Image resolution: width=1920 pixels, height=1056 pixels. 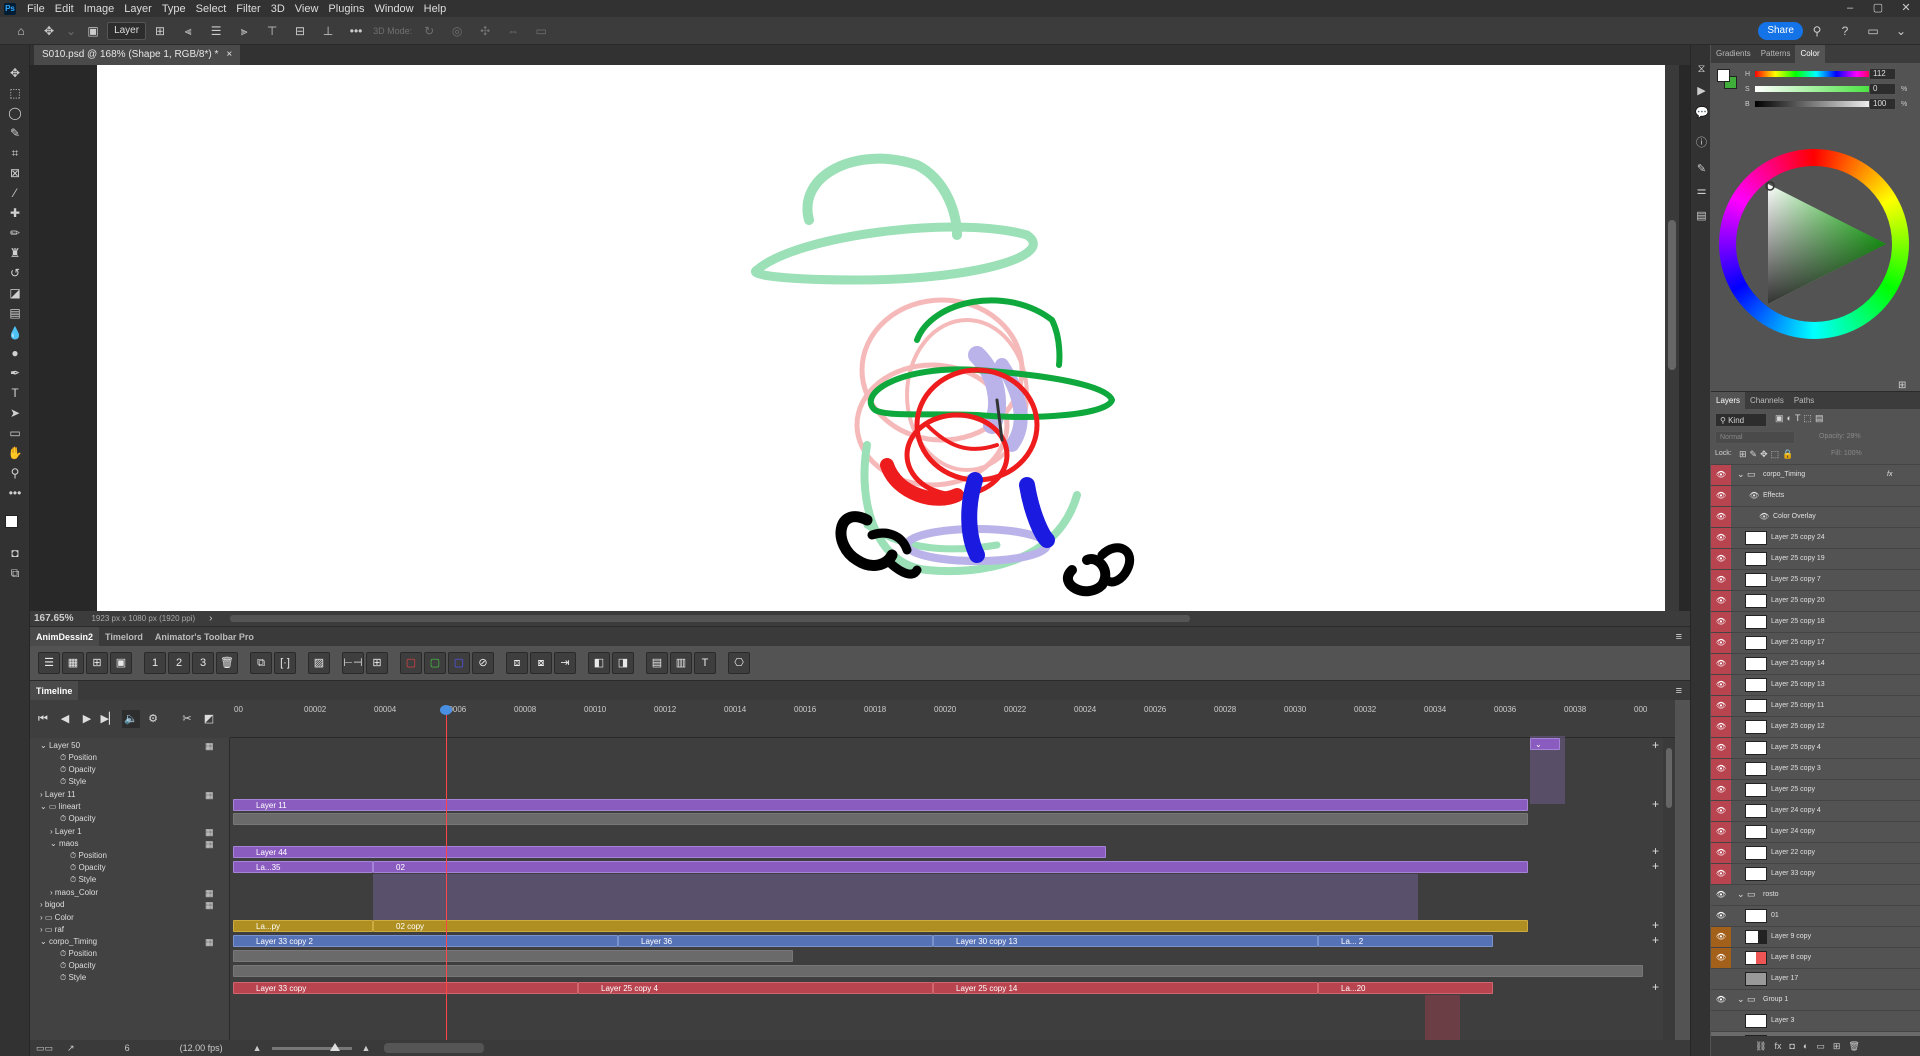 I want to click on document-tab: S010.psd @ 168% (Shape 1, RGB/8*) * ×, so click(x=137, y=55).